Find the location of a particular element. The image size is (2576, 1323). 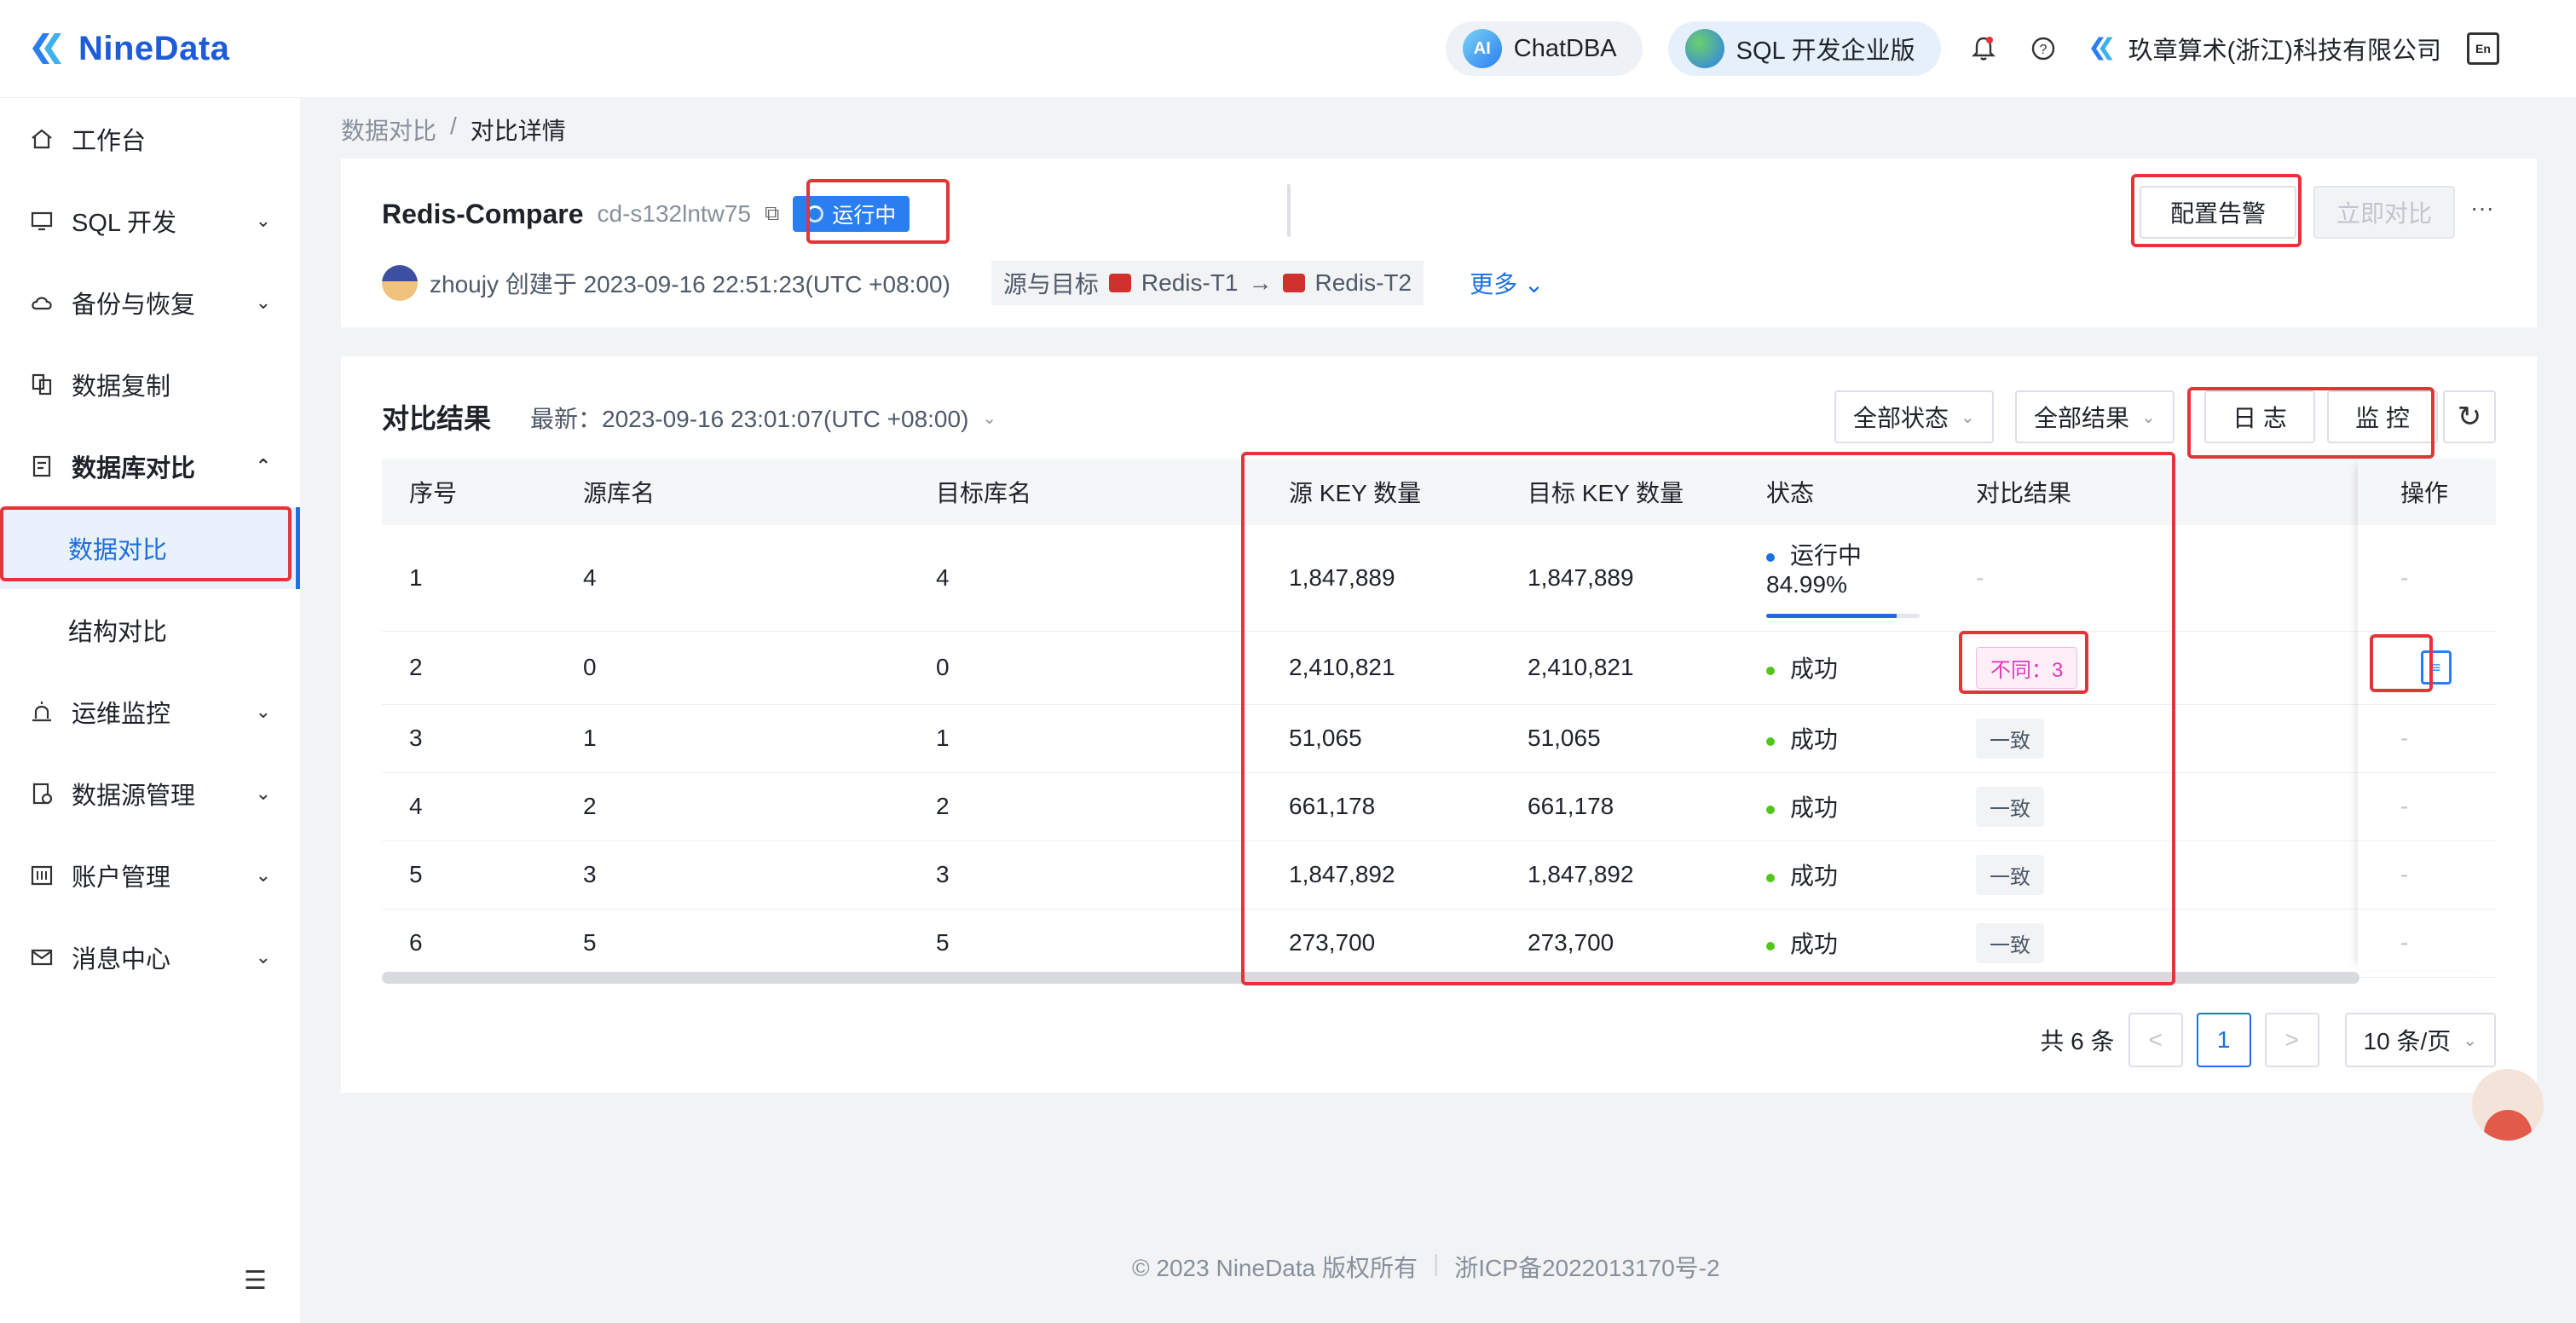

total-count: 共 6 条 is located at coordinates (2077, 1041).